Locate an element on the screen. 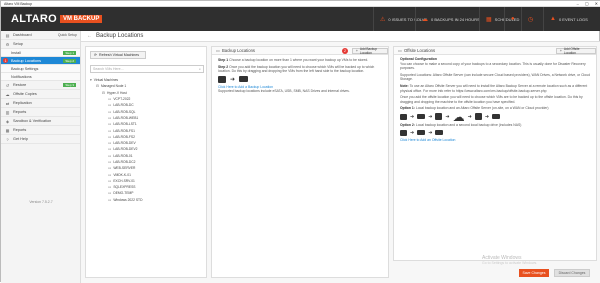 The image size is (600, 283). tree-node-label: LAB-ROB-FS1 is located at coordinates (124, 130).